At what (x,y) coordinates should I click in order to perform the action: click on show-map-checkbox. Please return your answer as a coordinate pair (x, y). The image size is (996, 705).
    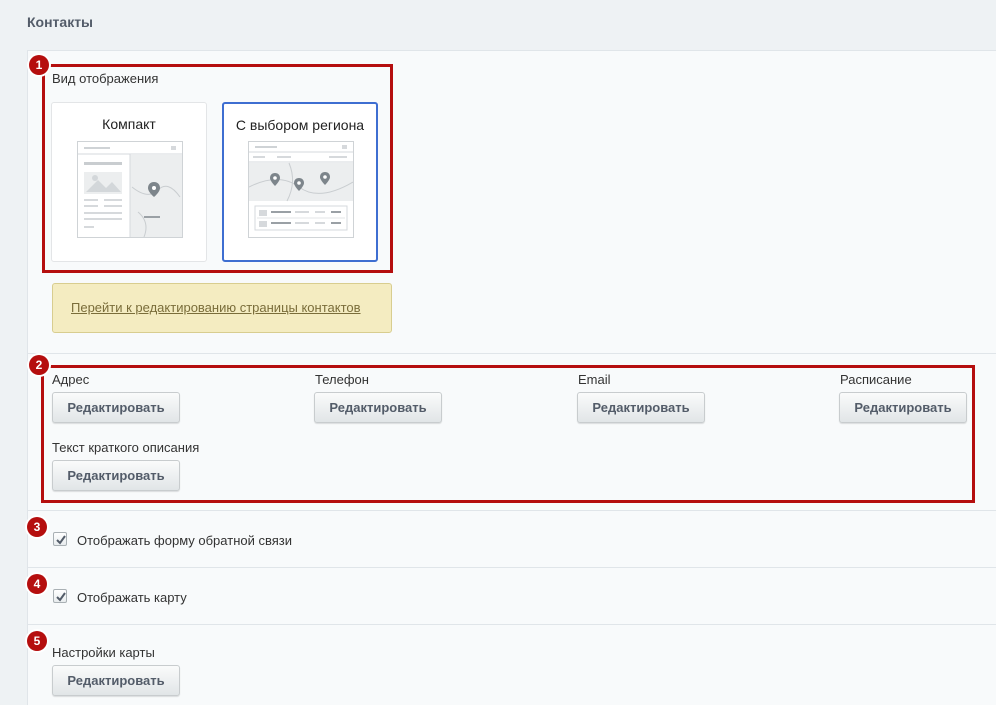
    Looking at the image, I should click on (60, 596).